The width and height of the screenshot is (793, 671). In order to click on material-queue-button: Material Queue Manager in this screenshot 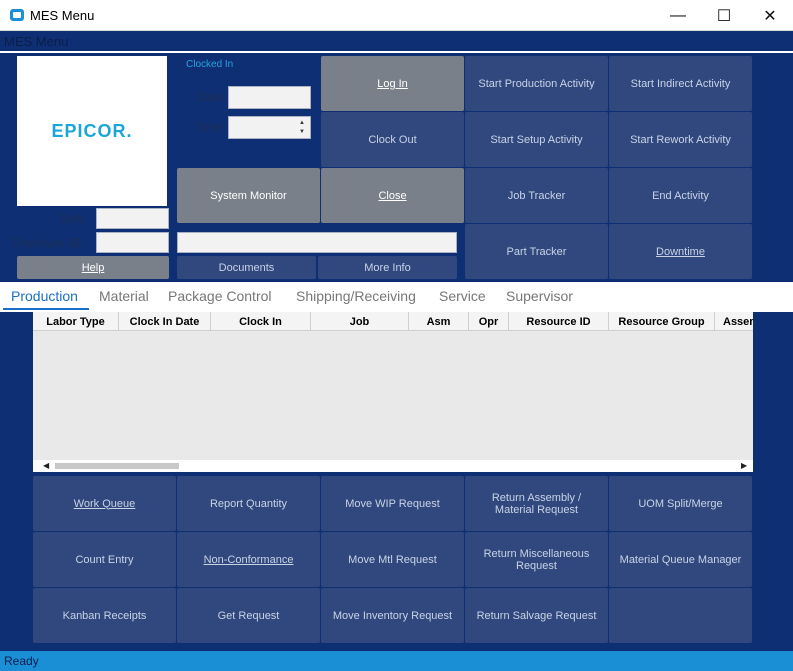, I will do `click(680, 559)`.